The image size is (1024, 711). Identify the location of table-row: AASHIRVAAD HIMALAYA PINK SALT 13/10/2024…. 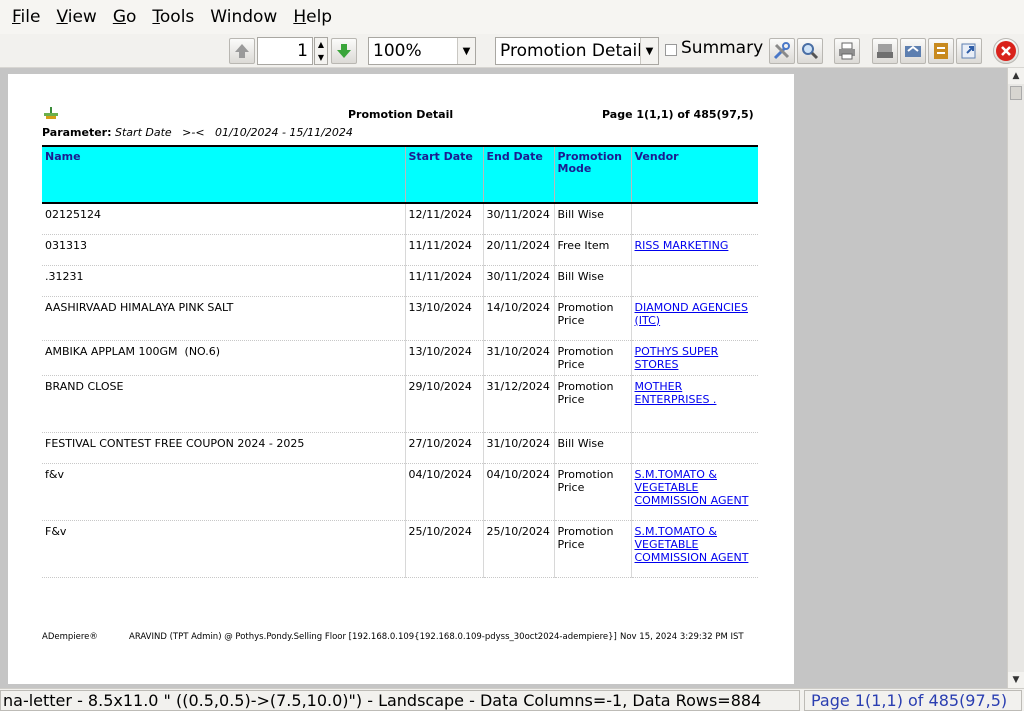
(400, 318).